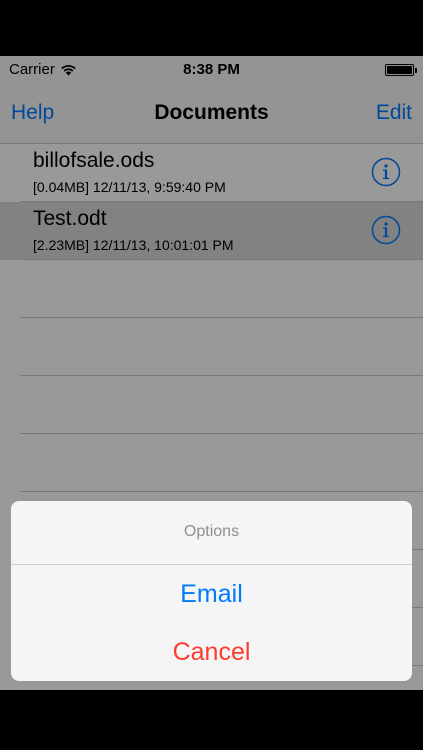  I want to click on bottom-letterbox, so click(211, 720).